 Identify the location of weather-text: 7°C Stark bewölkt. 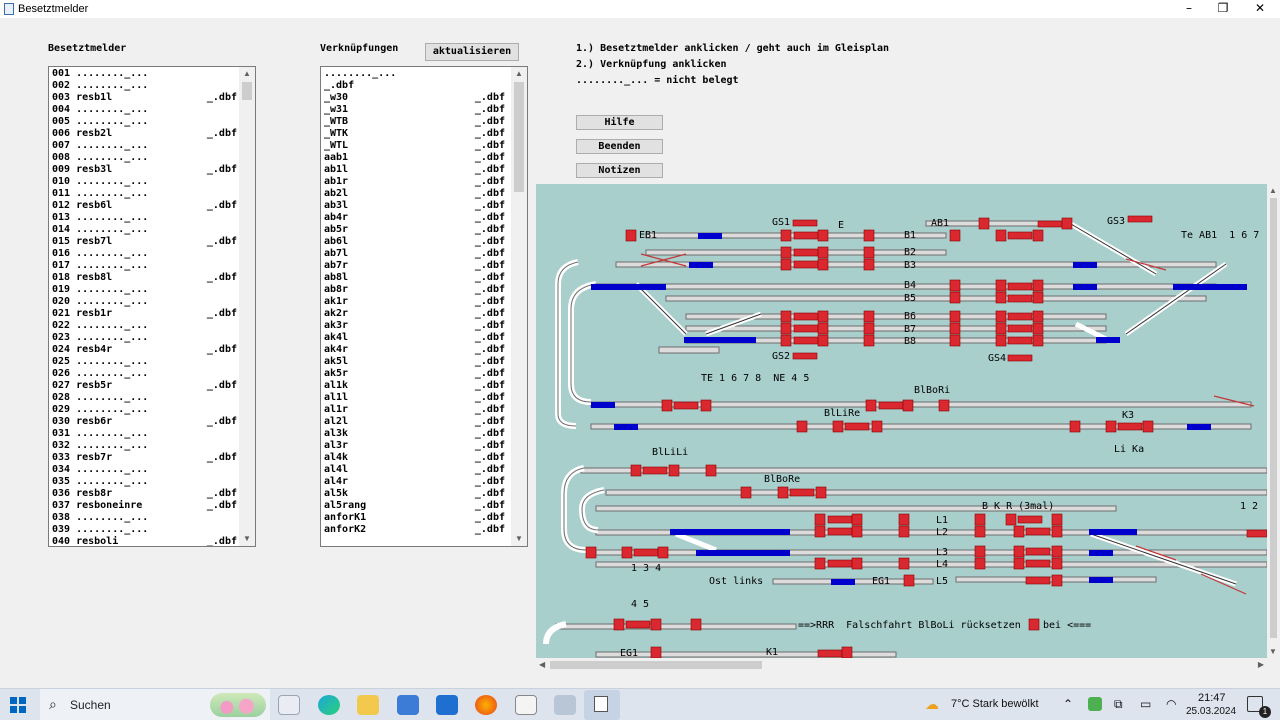
(995, 704).